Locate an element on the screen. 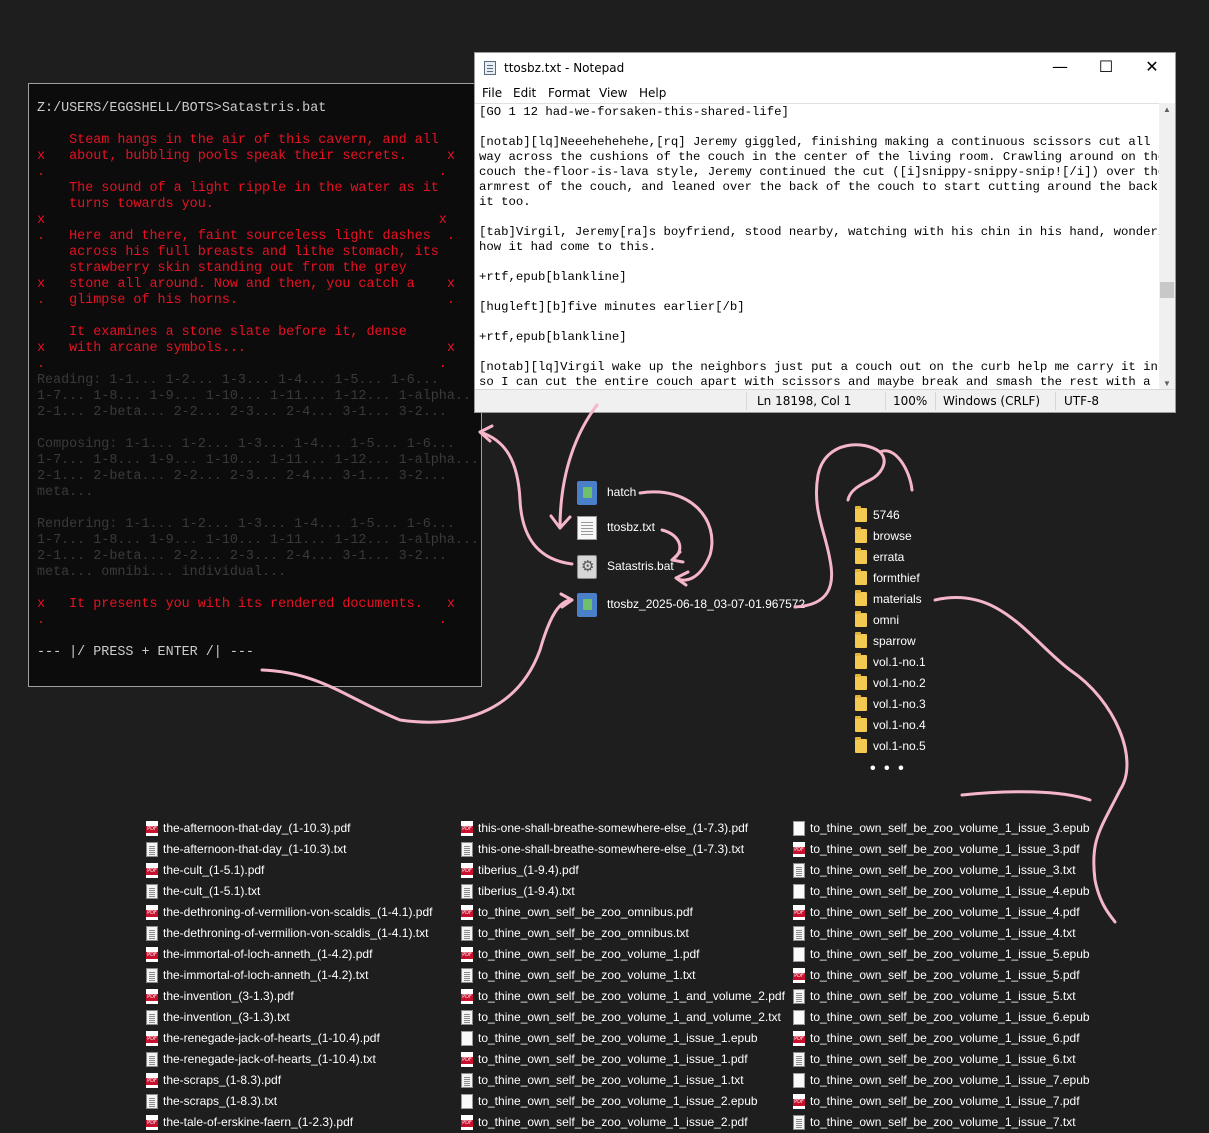 The height and width of the screenshot is (1133, 1209). menu-help: Help is located at coordinates (652, 93).